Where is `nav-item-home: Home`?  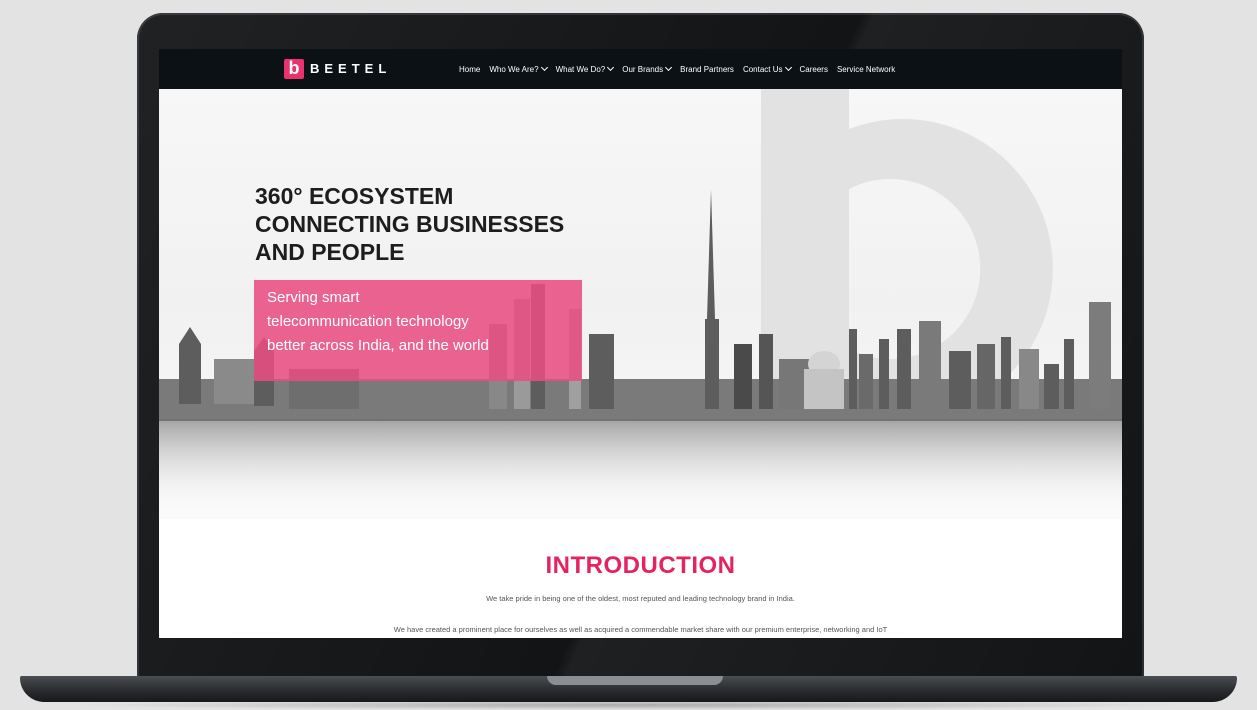
nav-item-home: Home is located at coordinates (469, 69).